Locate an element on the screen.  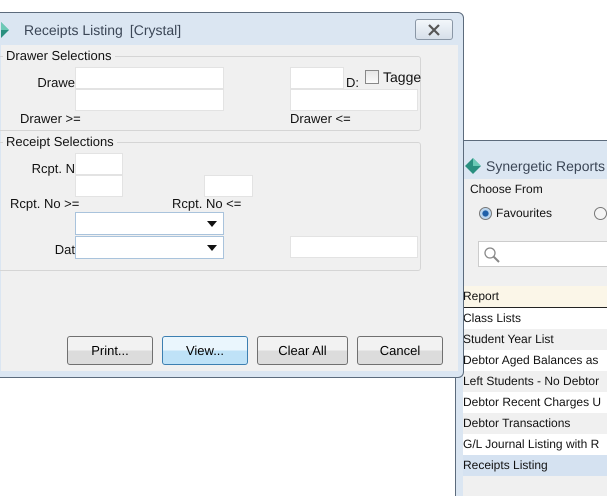
window-subtitle: [Crystal] is located at coordinates (156, 30).